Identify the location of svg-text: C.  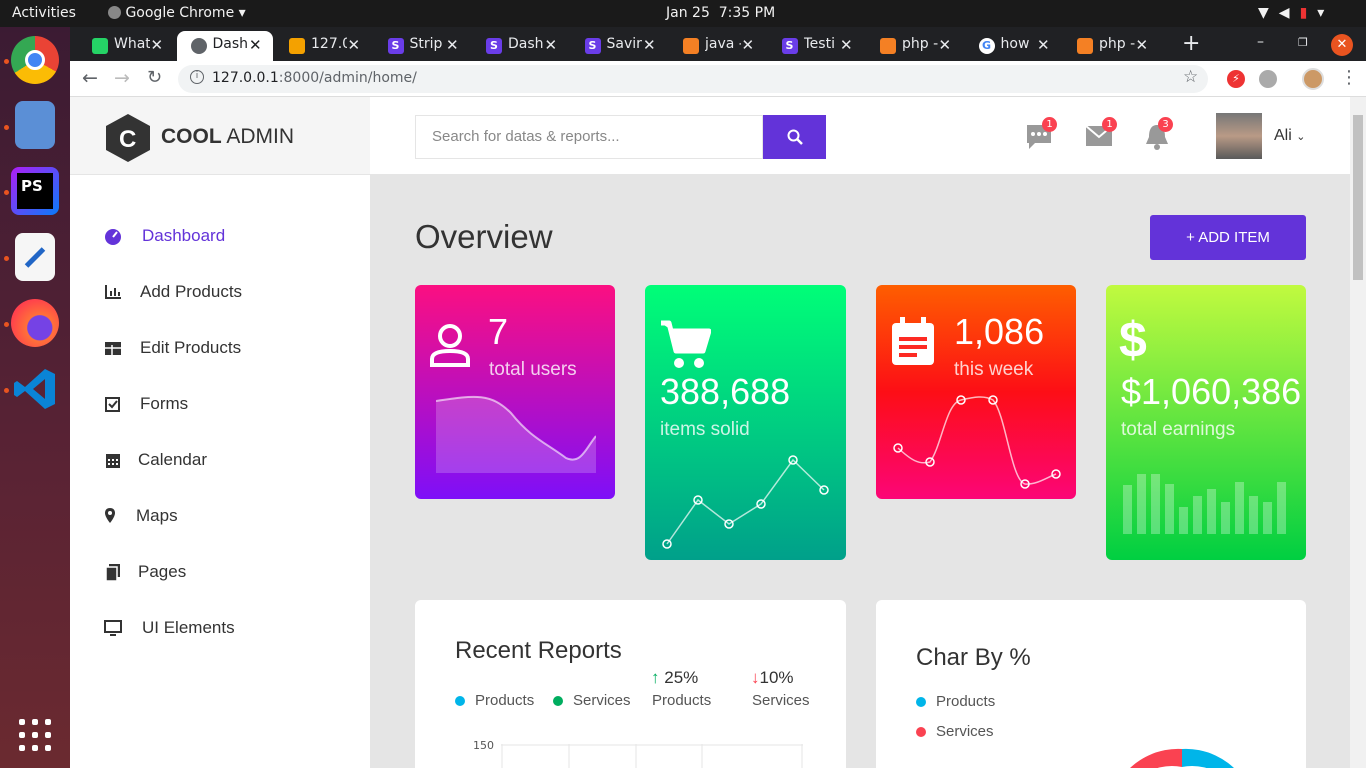
(127, 139).